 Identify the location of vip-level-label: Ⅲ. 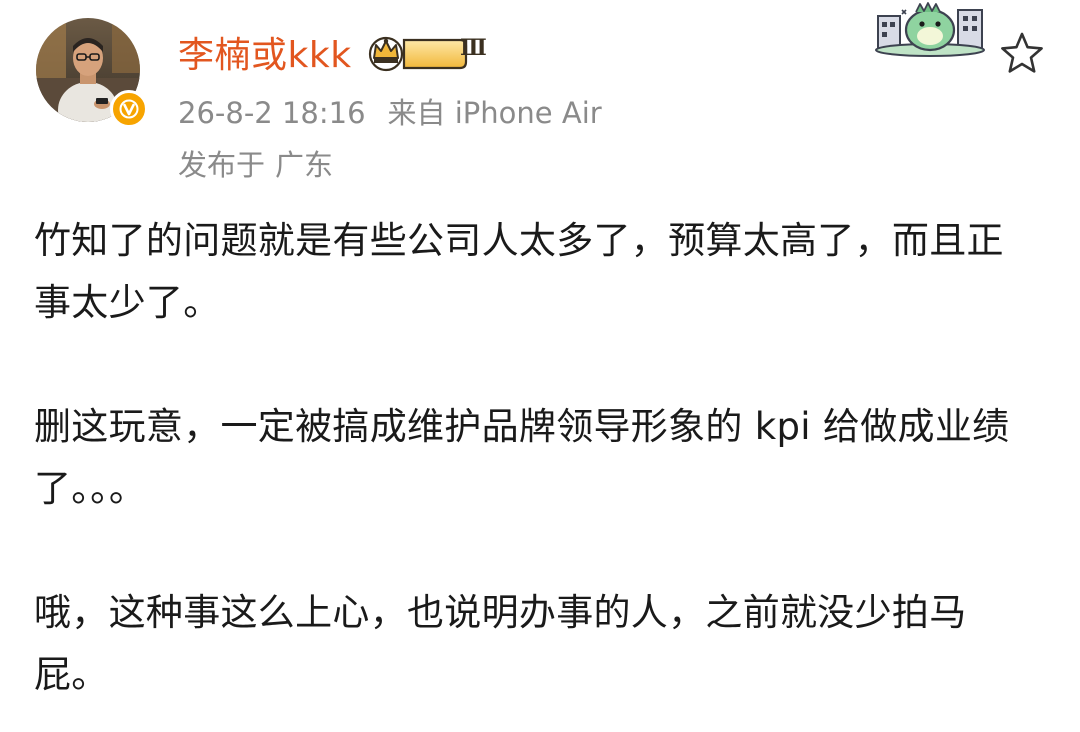
(473, 48).